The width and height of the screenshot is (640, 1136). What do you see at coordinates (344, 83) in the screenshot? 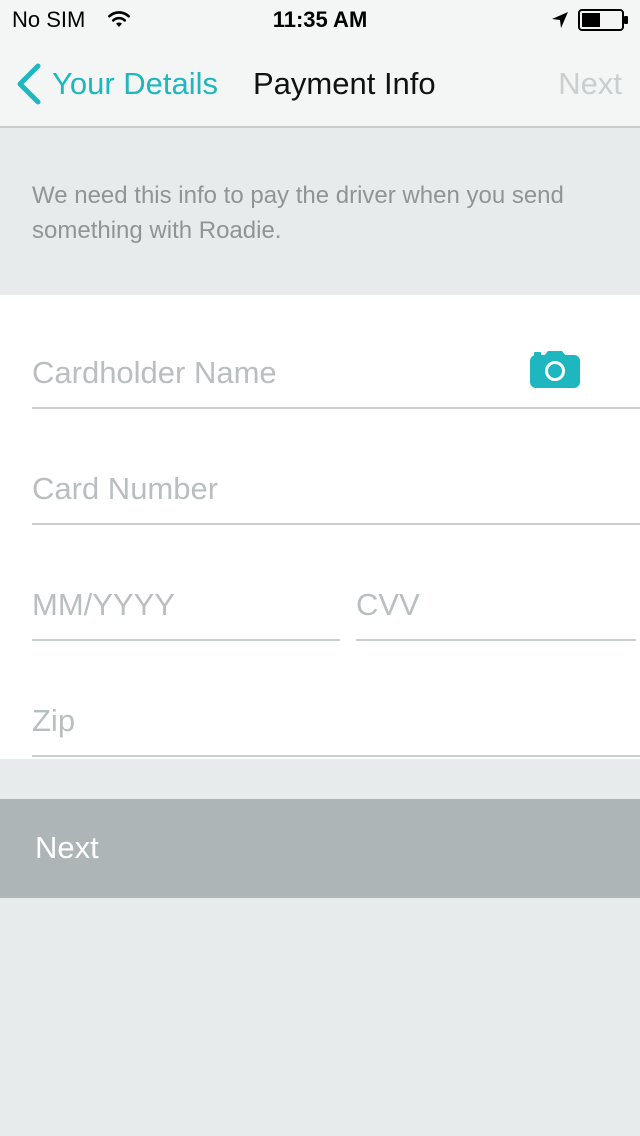
I see `page-title: Payment Info` at bounding box center [344, 83].